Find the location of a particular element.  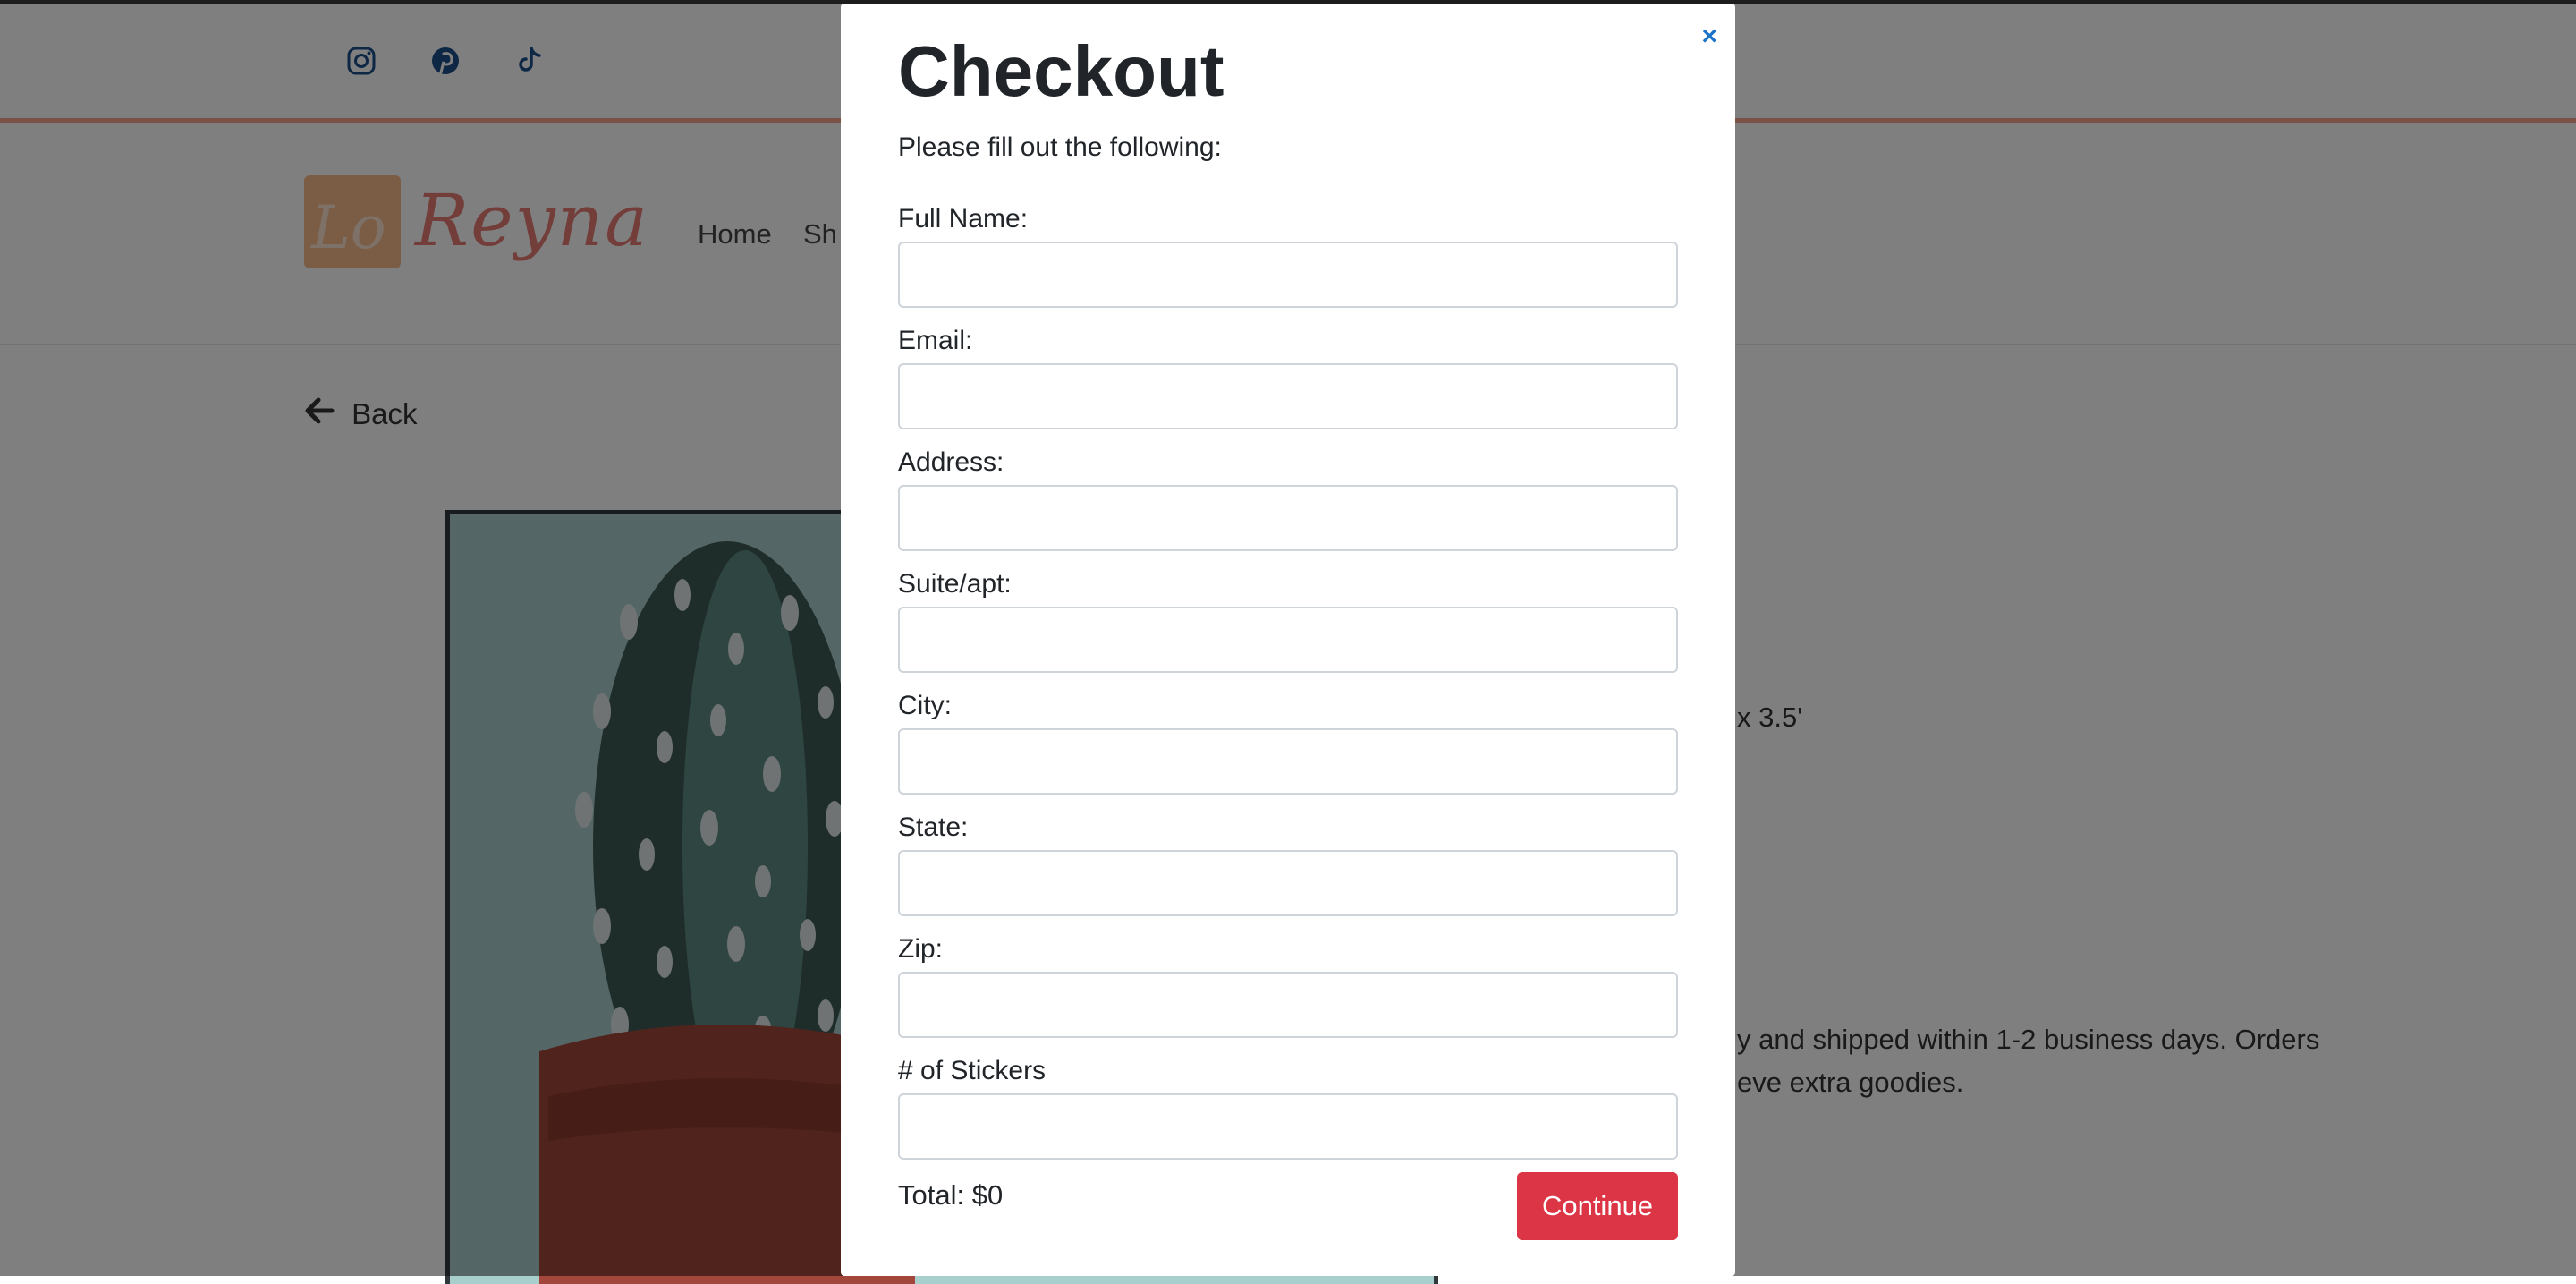

email-input is located at coordinates (1288, 396).